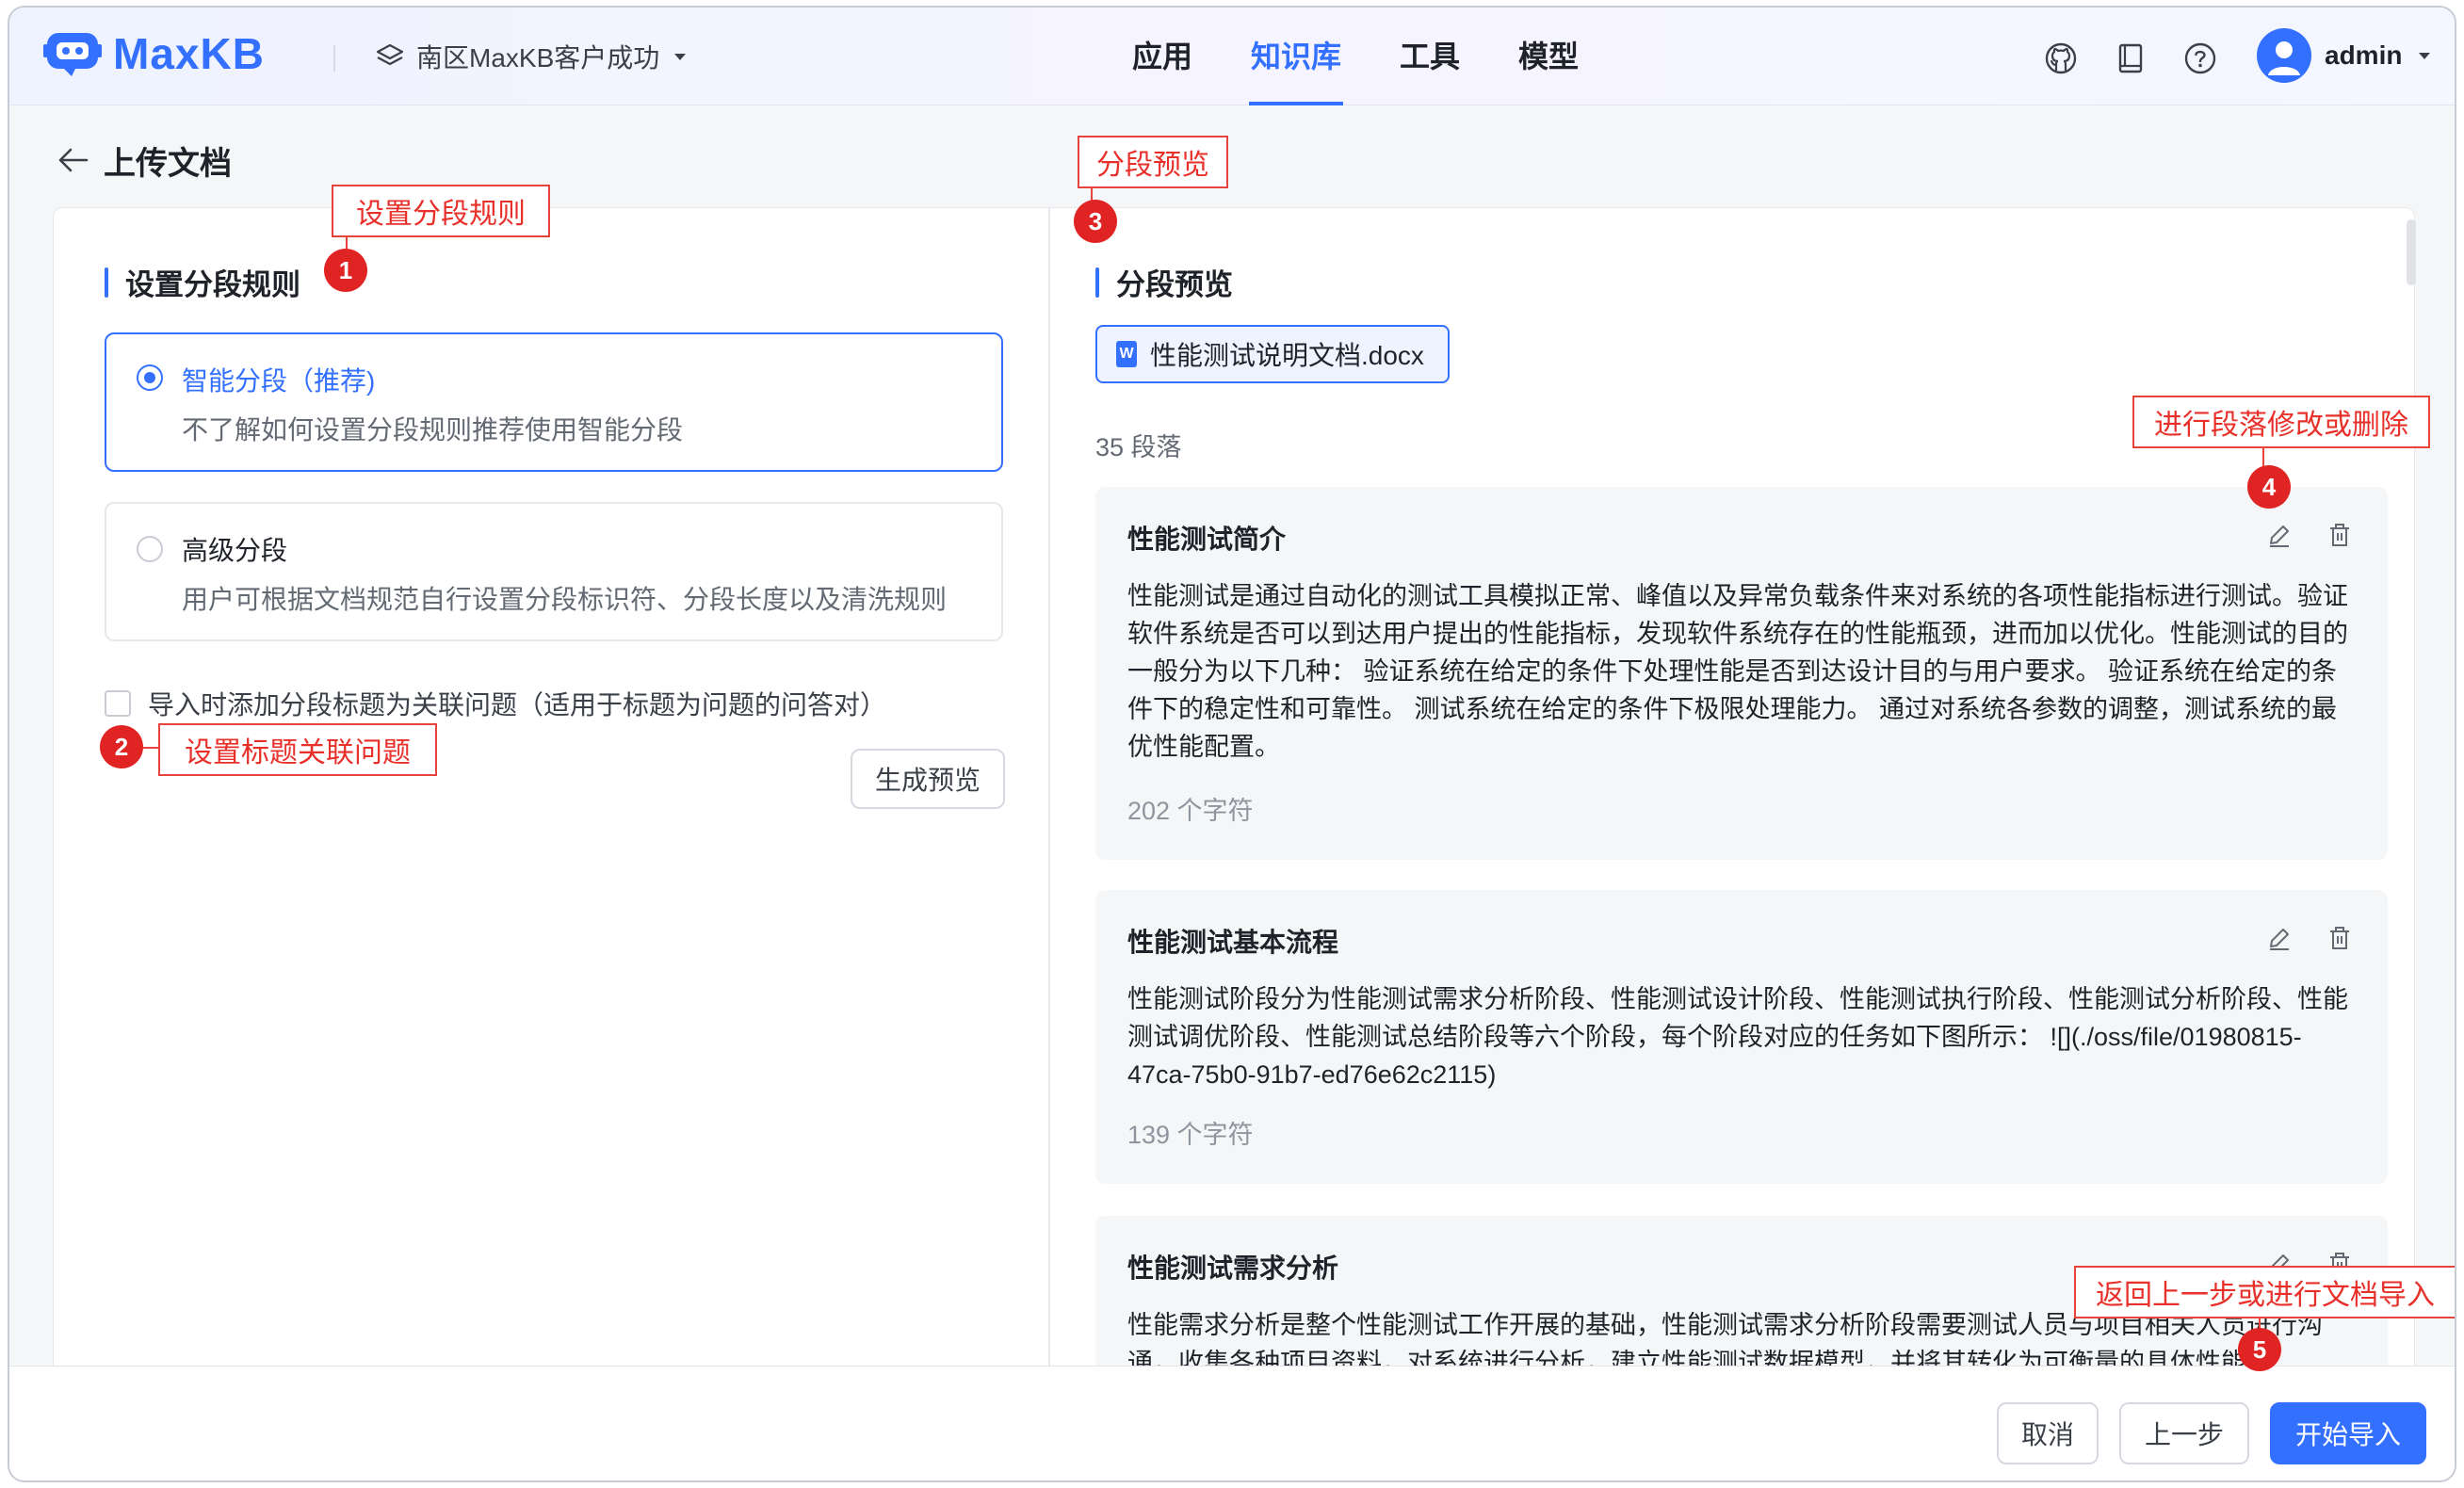 The height and width of the screenshot is (1488, 2464). What do you see at coordinates (279, 381) in the screenshot?
I see `option-smart-title: 智能分段（推荐)` at bounding box center [279, 381].